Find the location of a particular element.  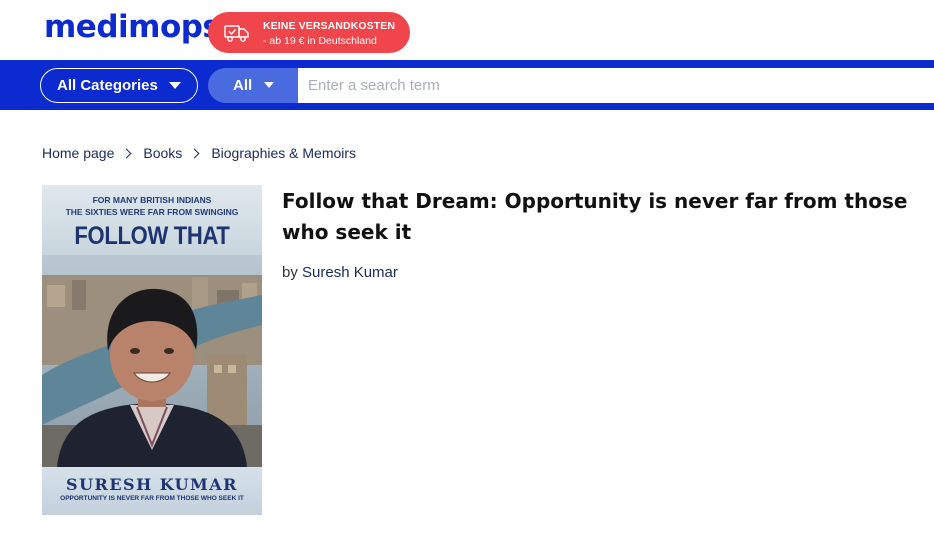

search-scope-label: All is located at coordinates (243, 85).